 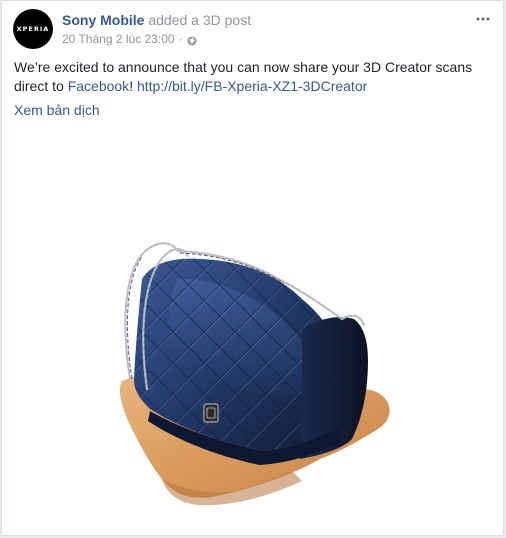 I want to click on more-options-icon, so click(x=483, y=17).